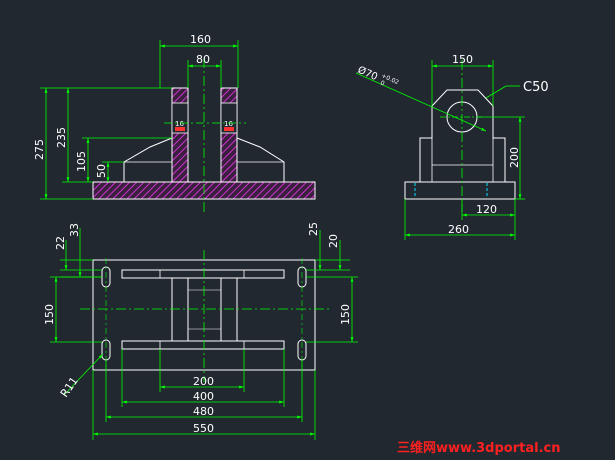 The image size is (615, 460). What do you see at coordinates (228, 124) in the screenshot?
I see `front-label-right: 16` at bounding box center [228, 124].